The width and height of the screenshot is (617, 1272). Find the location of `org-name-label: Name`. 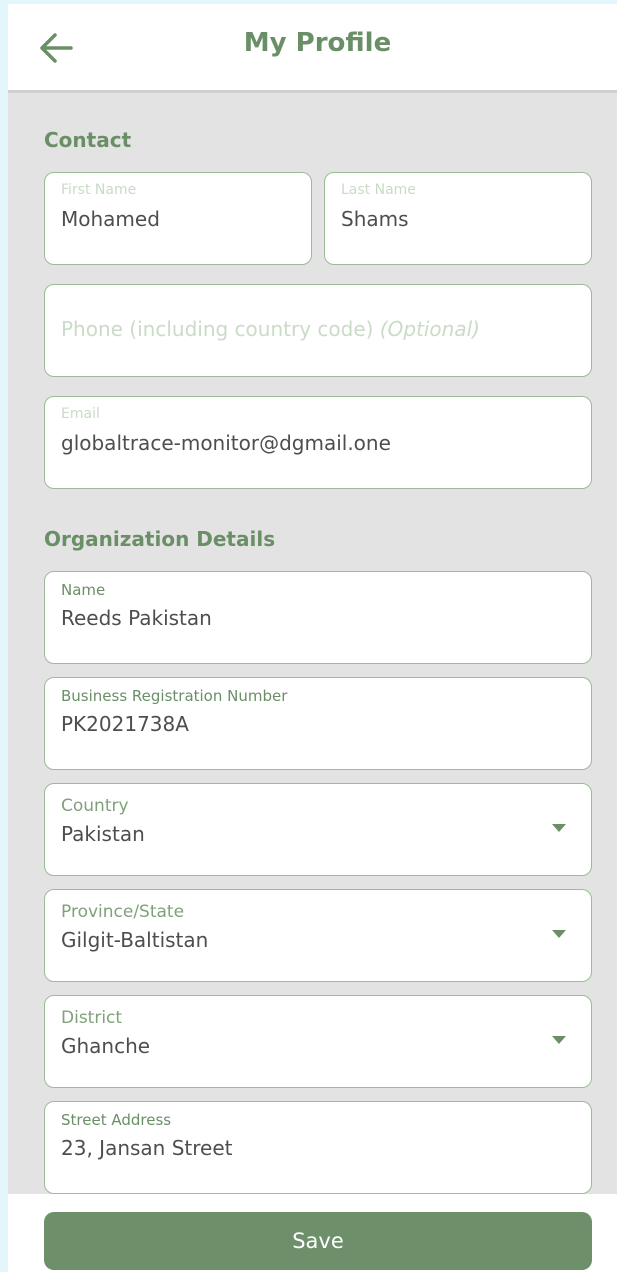

org-name-label: Name is located at coordinates (83, 590).